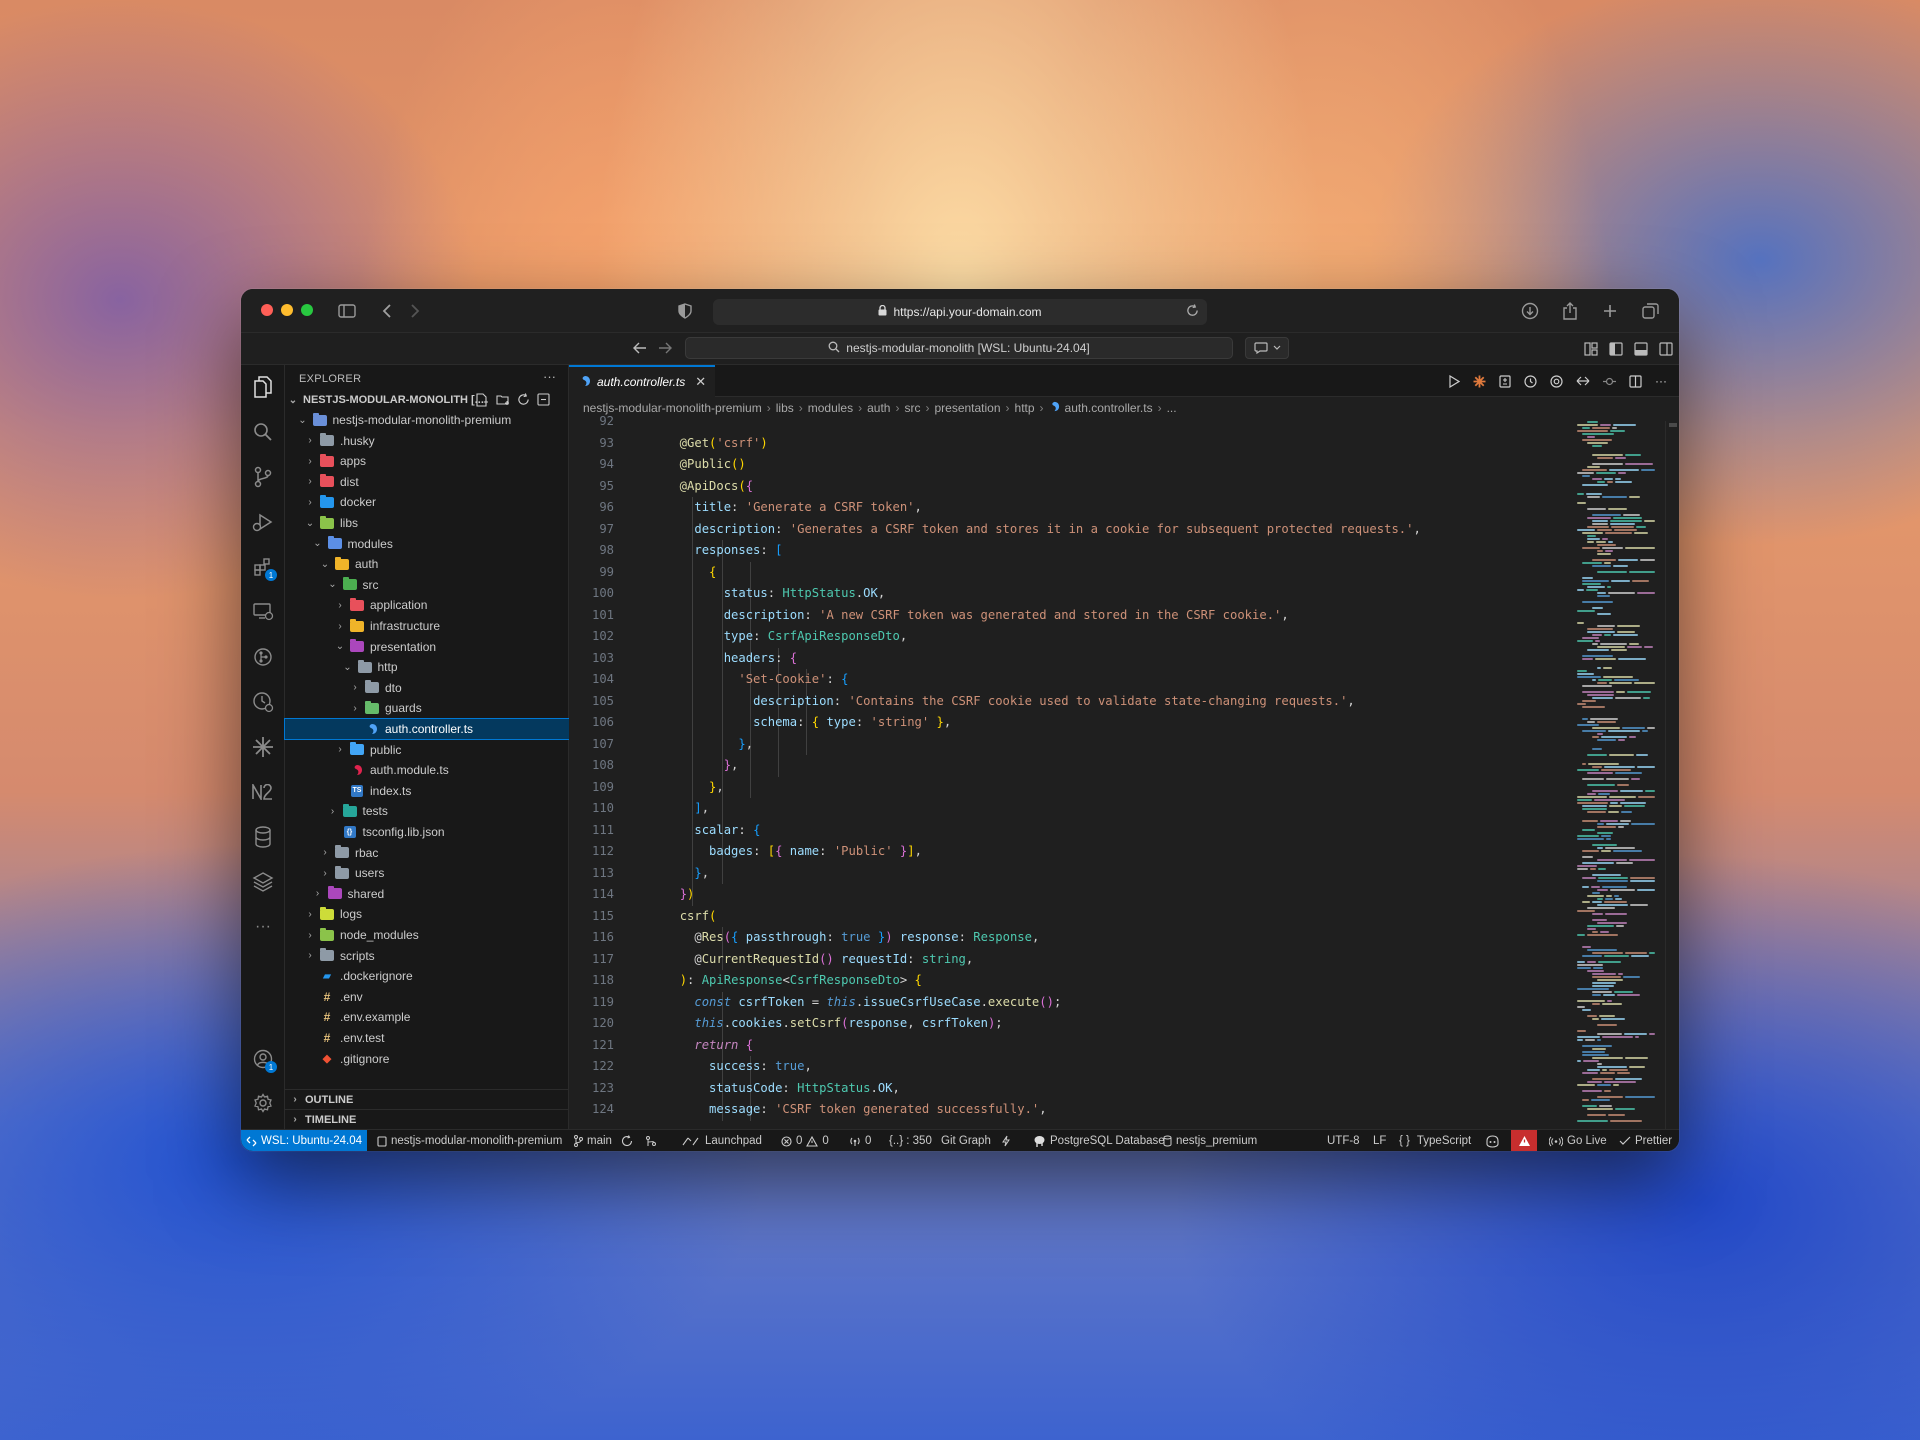  I want to click on code-line: return {, so click(709, 1046).